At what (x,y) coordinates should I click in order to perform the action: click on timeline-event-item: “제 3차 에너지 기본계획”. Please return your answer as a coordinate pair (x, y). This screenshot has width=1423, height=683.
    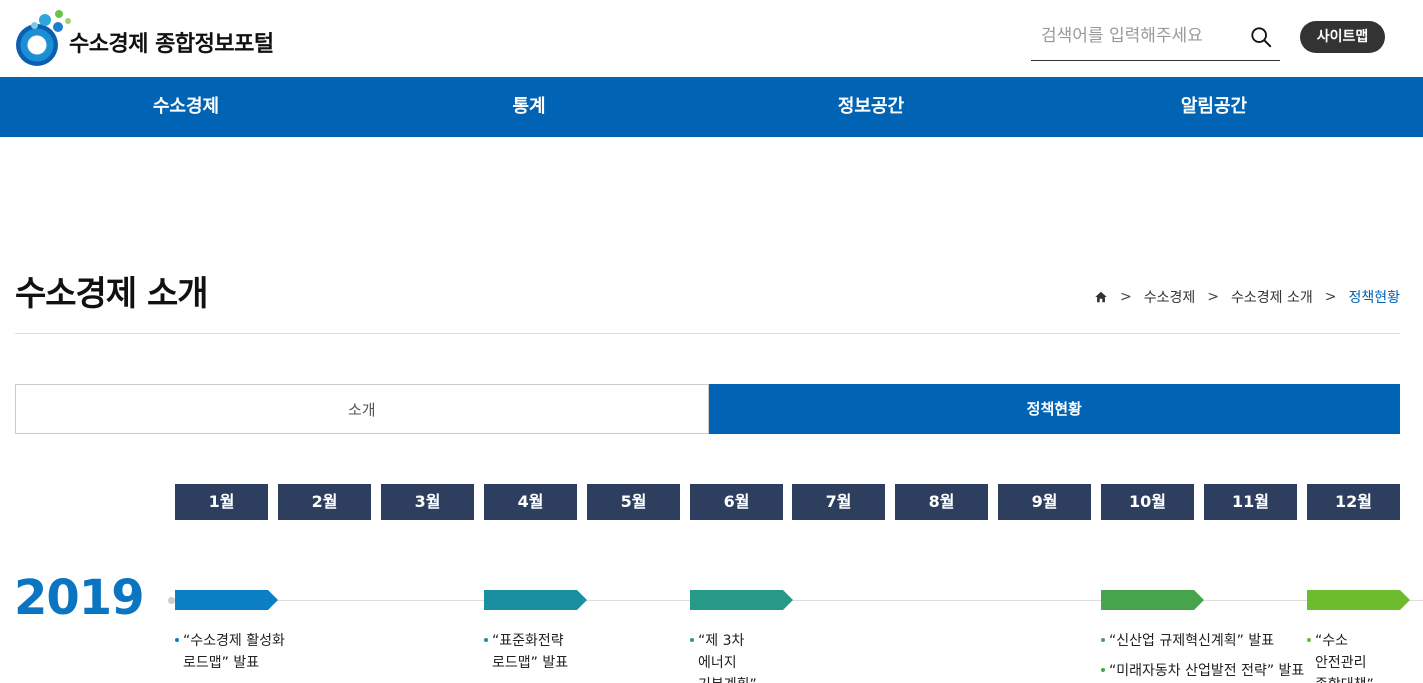
    Looking at the image, I should click on (723, 656).